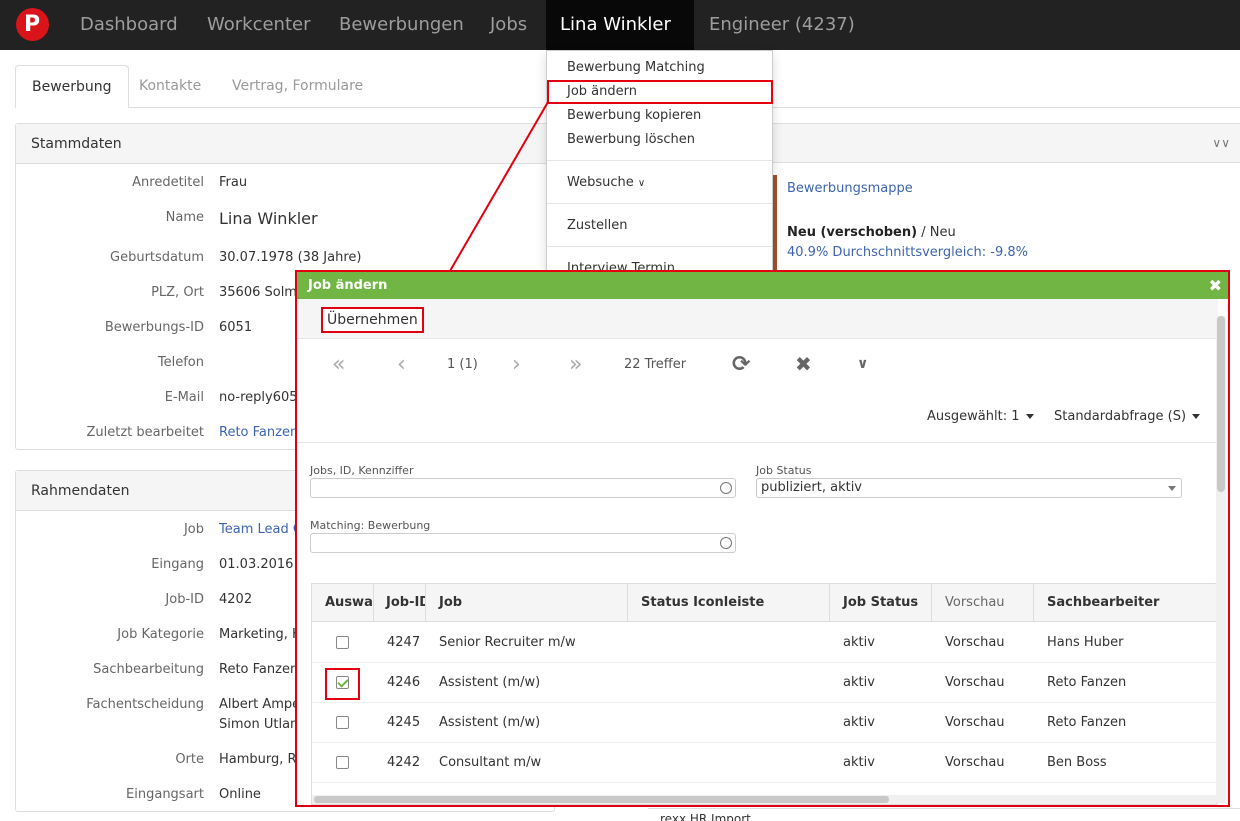 The image size is (1240, 821). I want to click on menu-divider, so click(659, 203).